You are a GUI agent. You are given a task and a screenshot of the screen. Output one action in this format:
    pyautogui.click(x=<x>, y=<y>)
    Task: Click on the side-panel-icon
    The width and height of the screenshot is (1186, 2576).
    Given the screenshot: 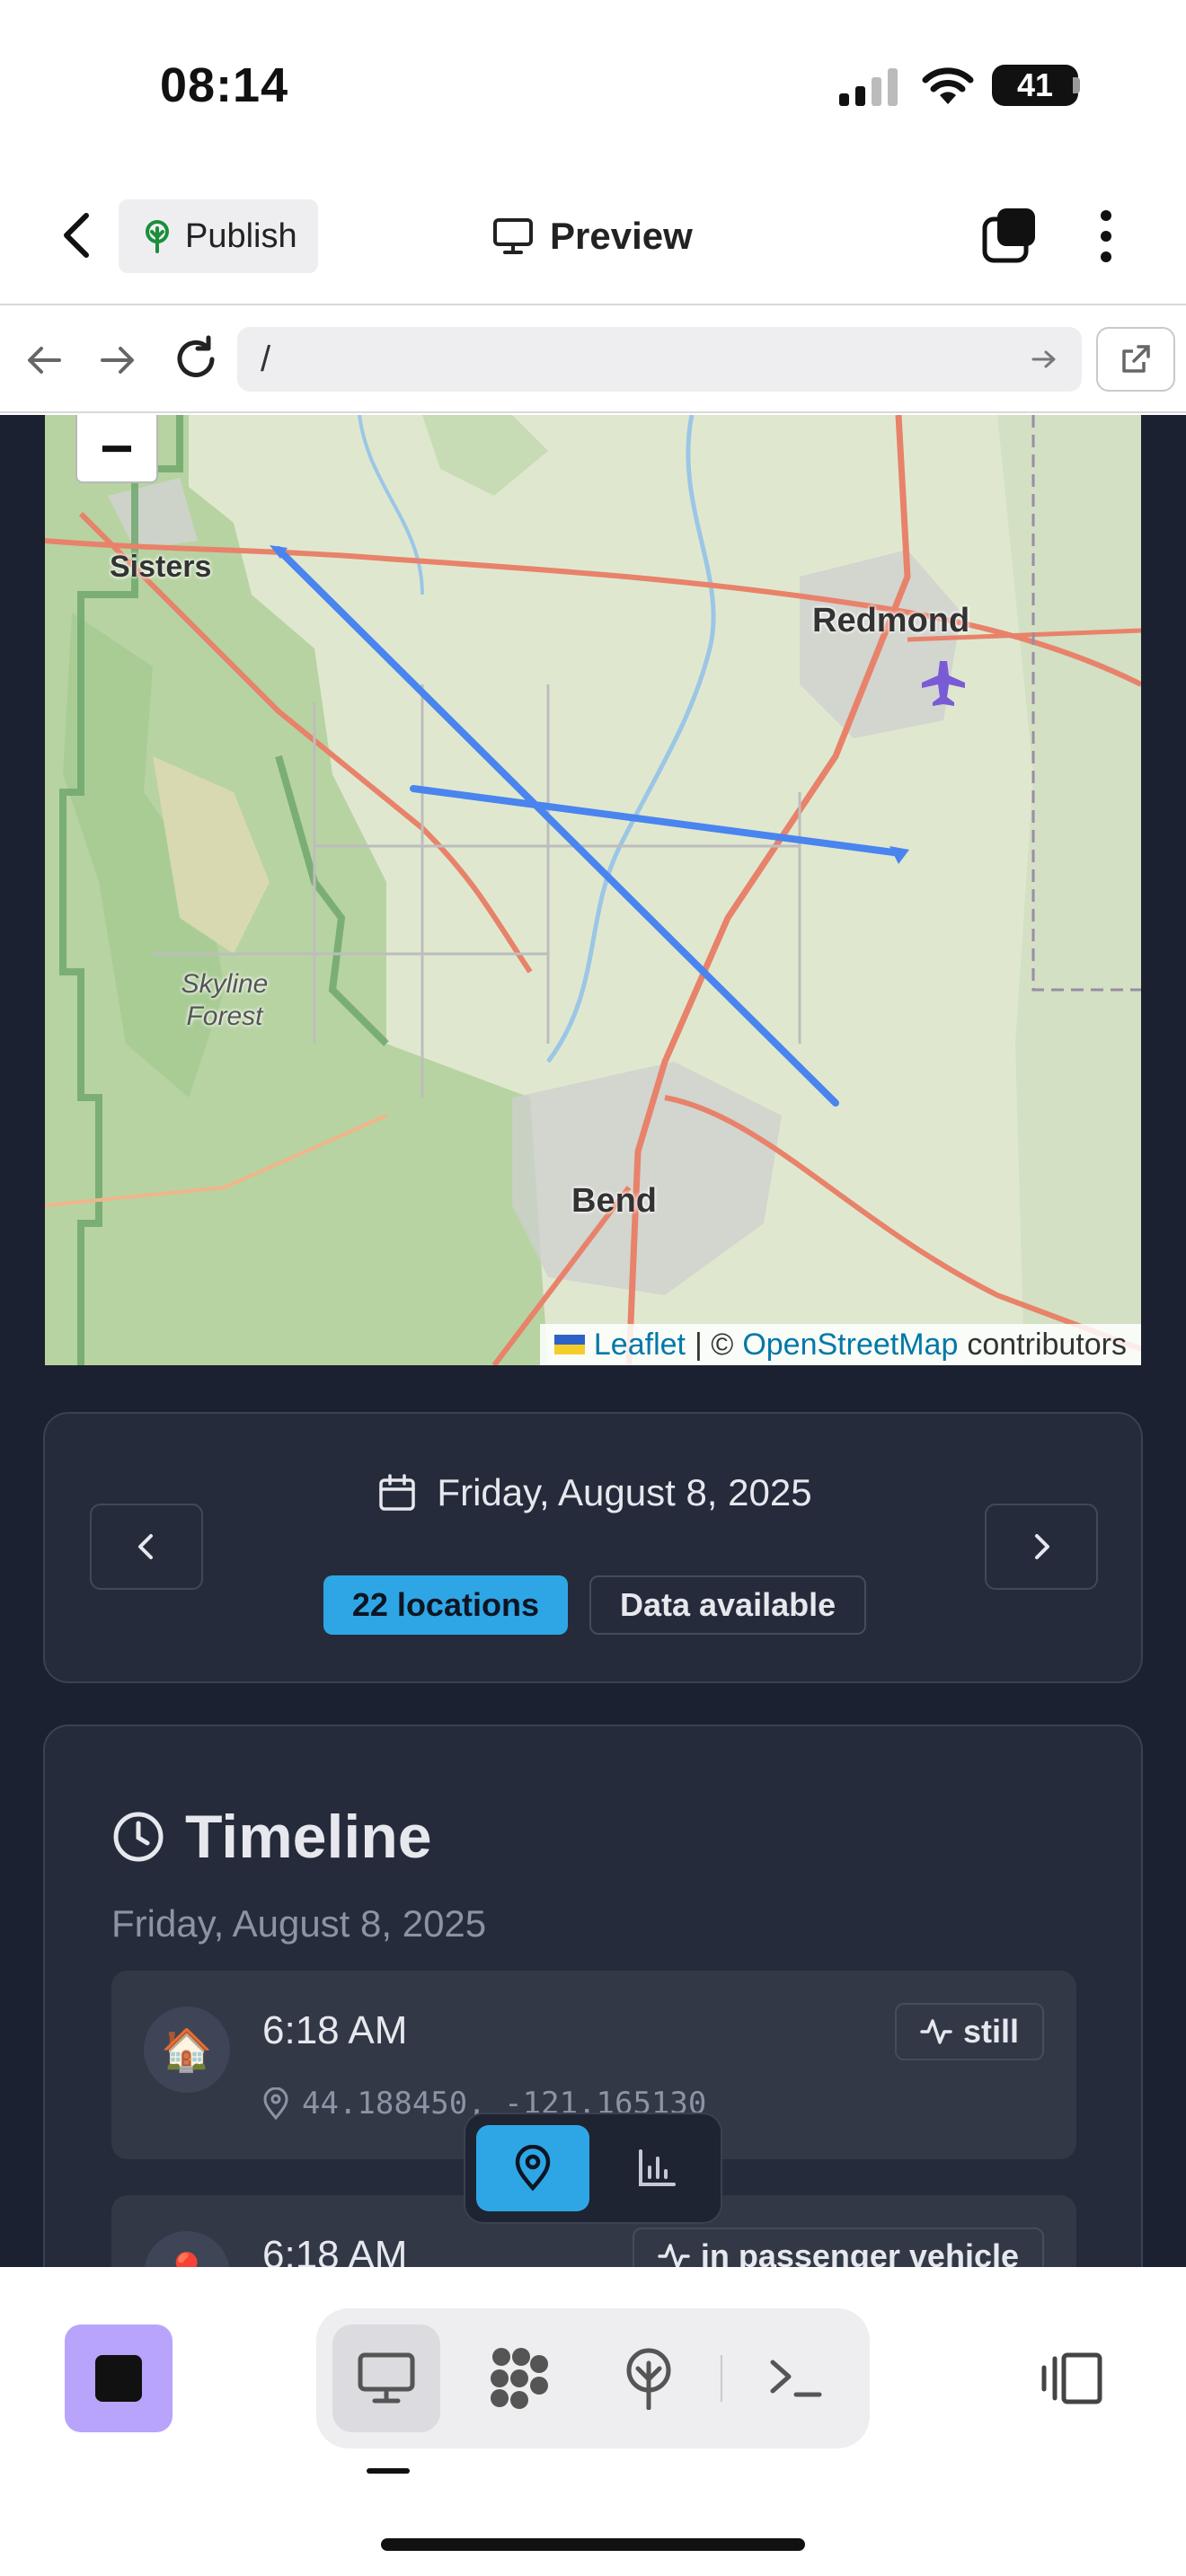 What is the action you would take?
    pyautogui.click(x=1071, y=2378)
    